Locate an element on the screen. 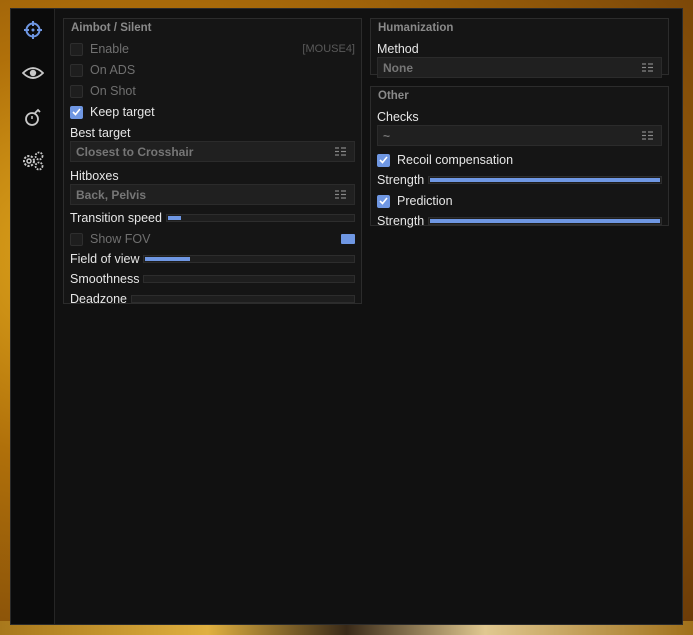 This screenshot has height=635, width=693. prediction-checkbox is located at coordinates (383, 201).